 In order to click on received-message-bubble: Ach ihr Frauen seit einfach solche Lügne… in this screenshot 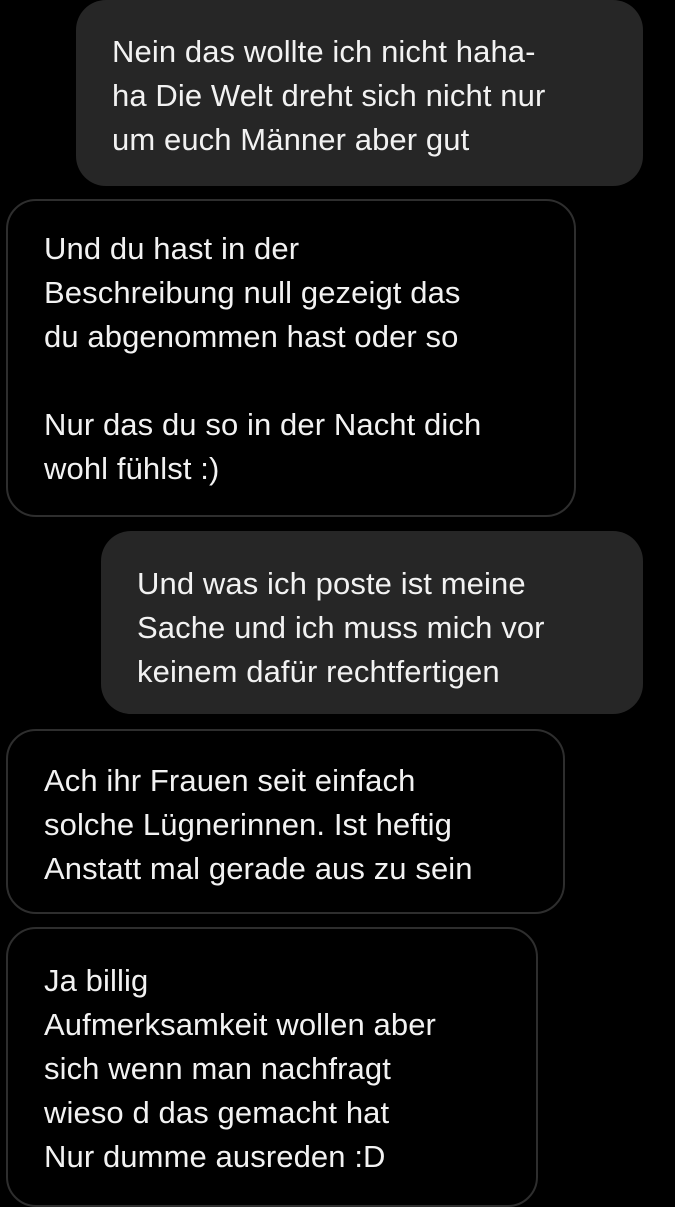, I will do `click(285, 821)`.